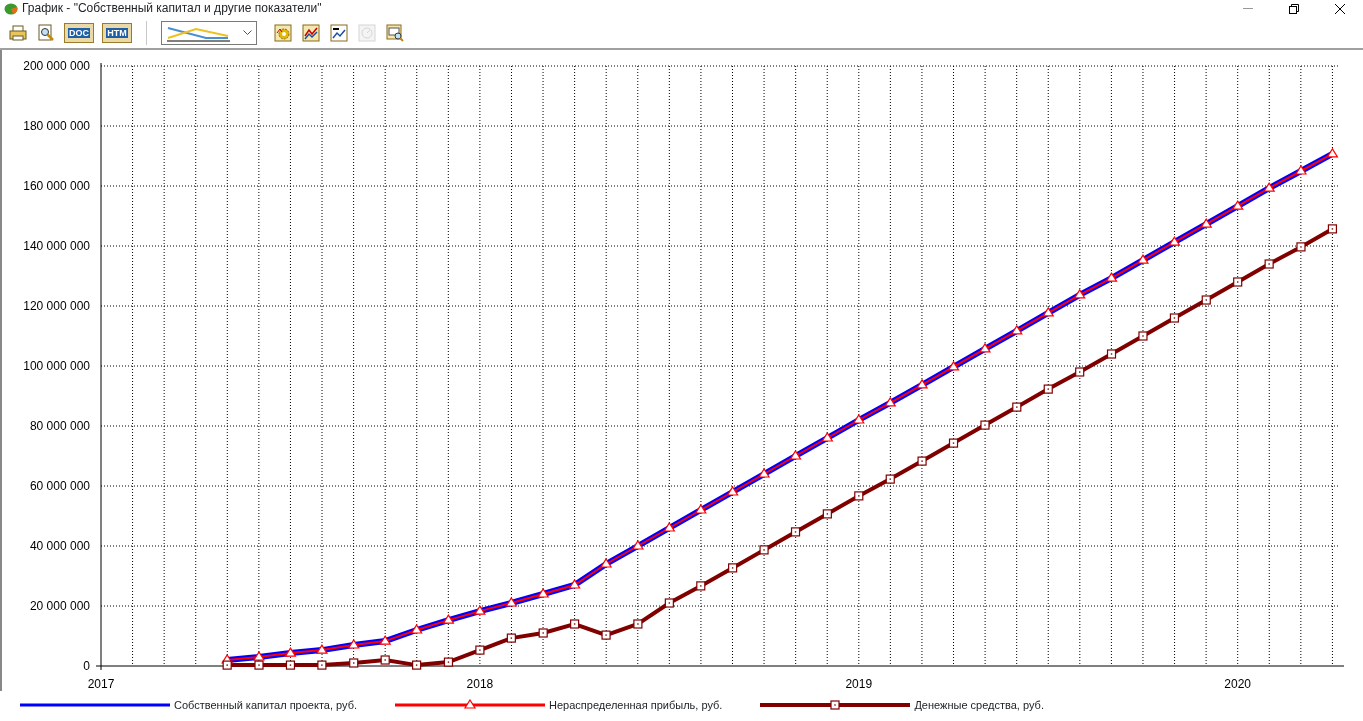  I want to click on y-tick-label: 20 000 000, so click(59, 606).